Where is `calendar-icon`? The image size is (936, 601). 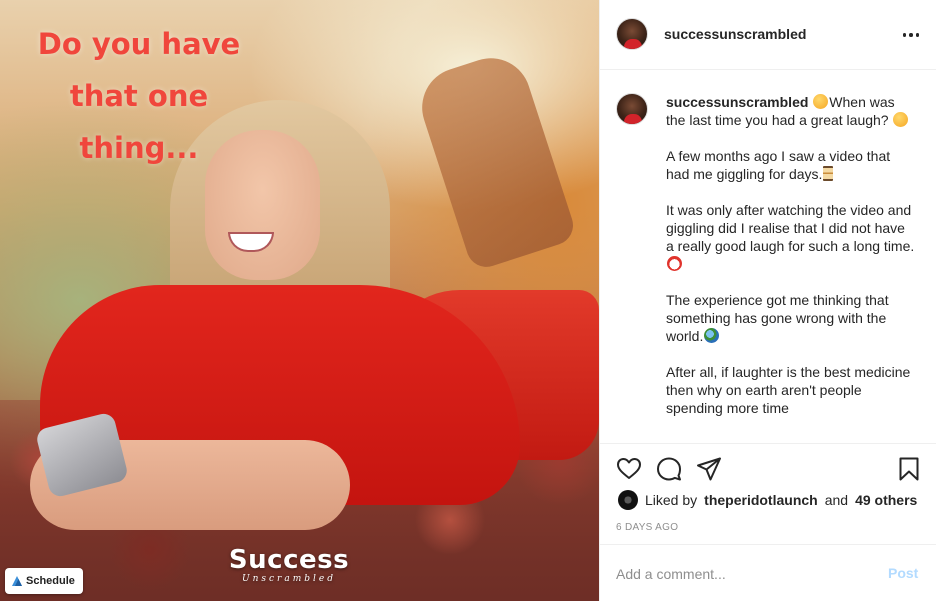
calendar-icon is located at coordinates (17, 581).